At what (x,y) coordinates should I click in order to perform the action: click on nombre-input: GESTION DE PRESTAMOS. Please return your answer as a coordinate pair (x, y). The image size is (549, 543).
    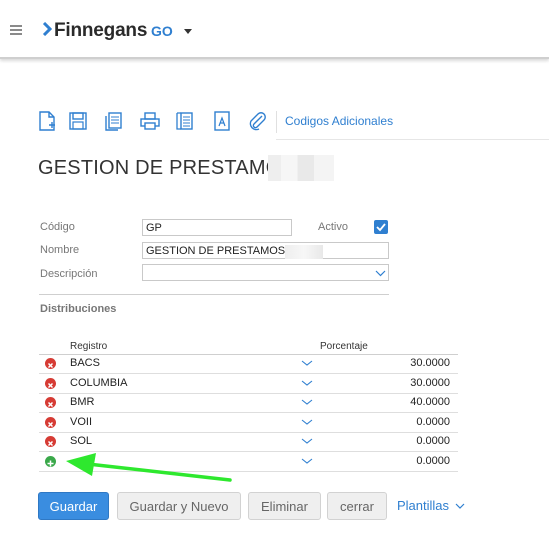
    Looking at the image, I should click on (265, 250).